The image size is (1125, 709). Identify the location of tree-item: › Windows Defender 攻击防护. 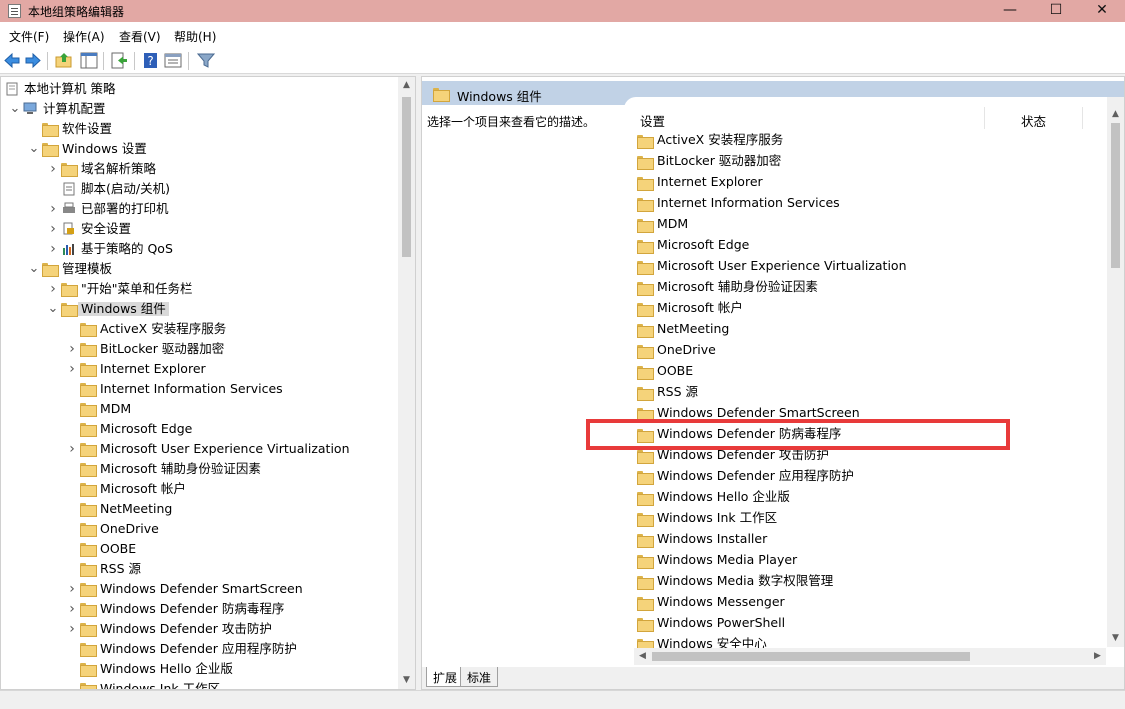
(200, 629).